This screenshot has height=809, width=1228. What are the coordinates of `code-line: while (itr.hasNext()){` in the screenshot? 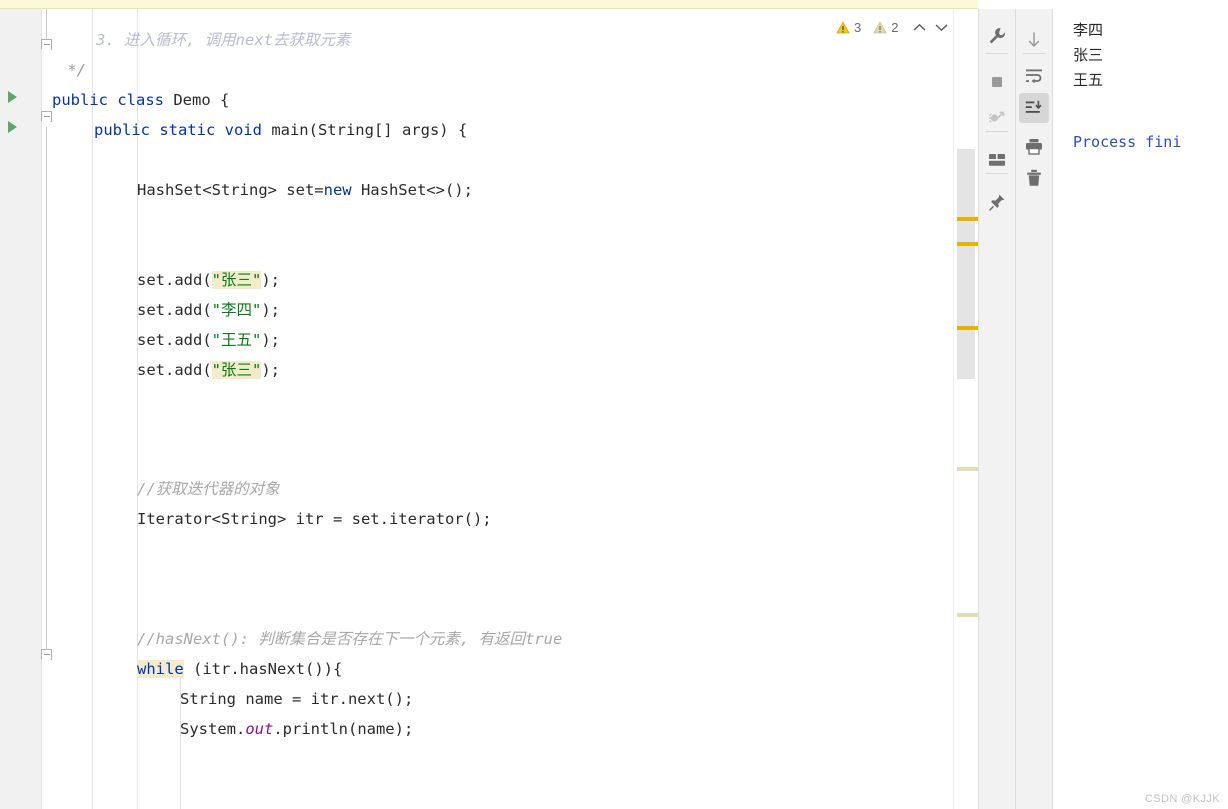 It's located at (239, 669).